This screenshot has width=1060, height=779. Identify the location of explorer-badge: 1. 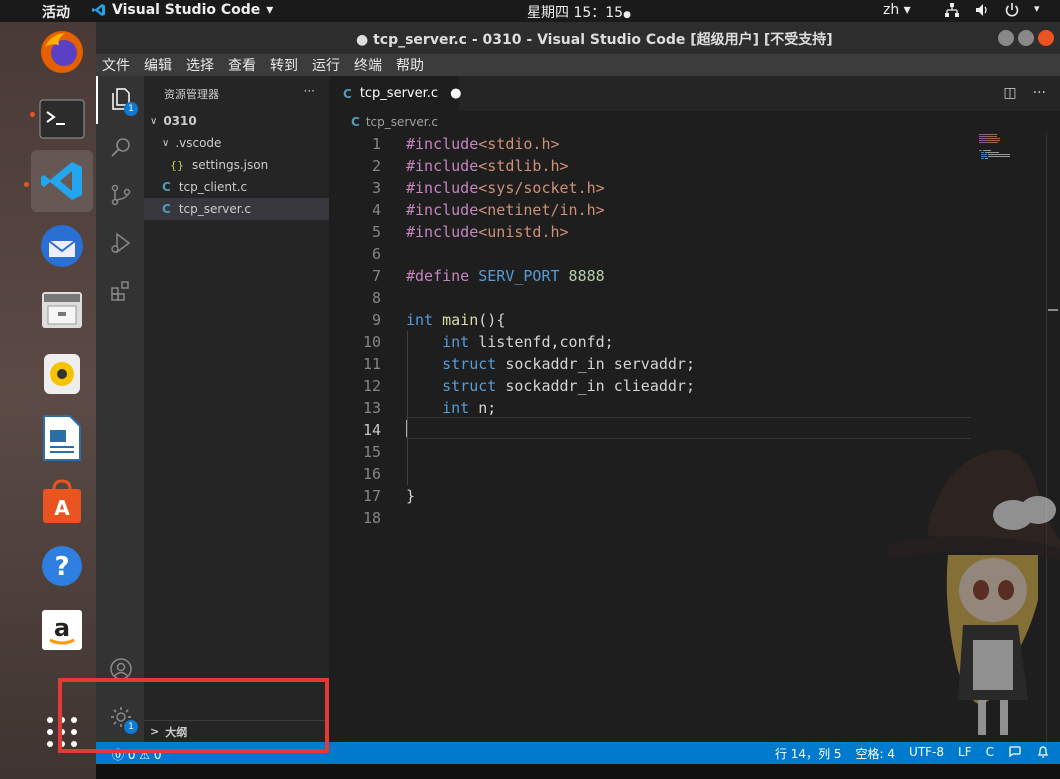
(131, 109).